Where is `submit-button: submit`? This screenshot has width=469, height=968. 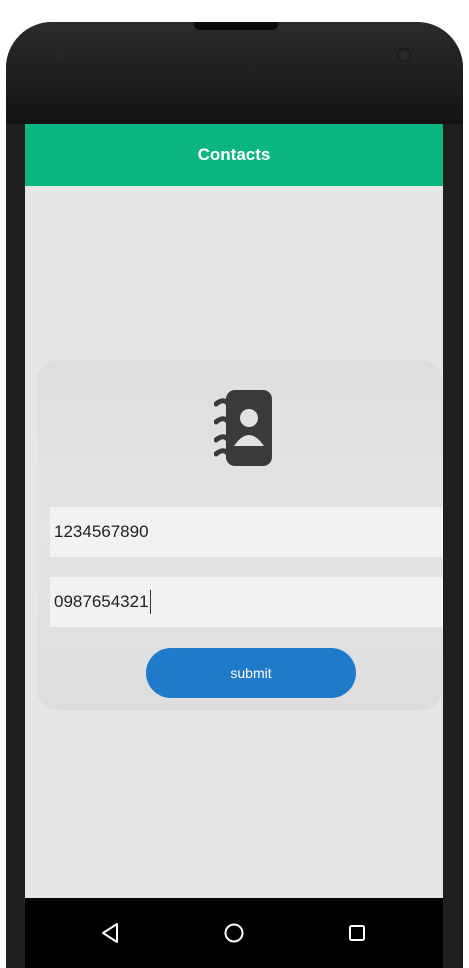
submit-button: submit is located at coordinates (251, 673).